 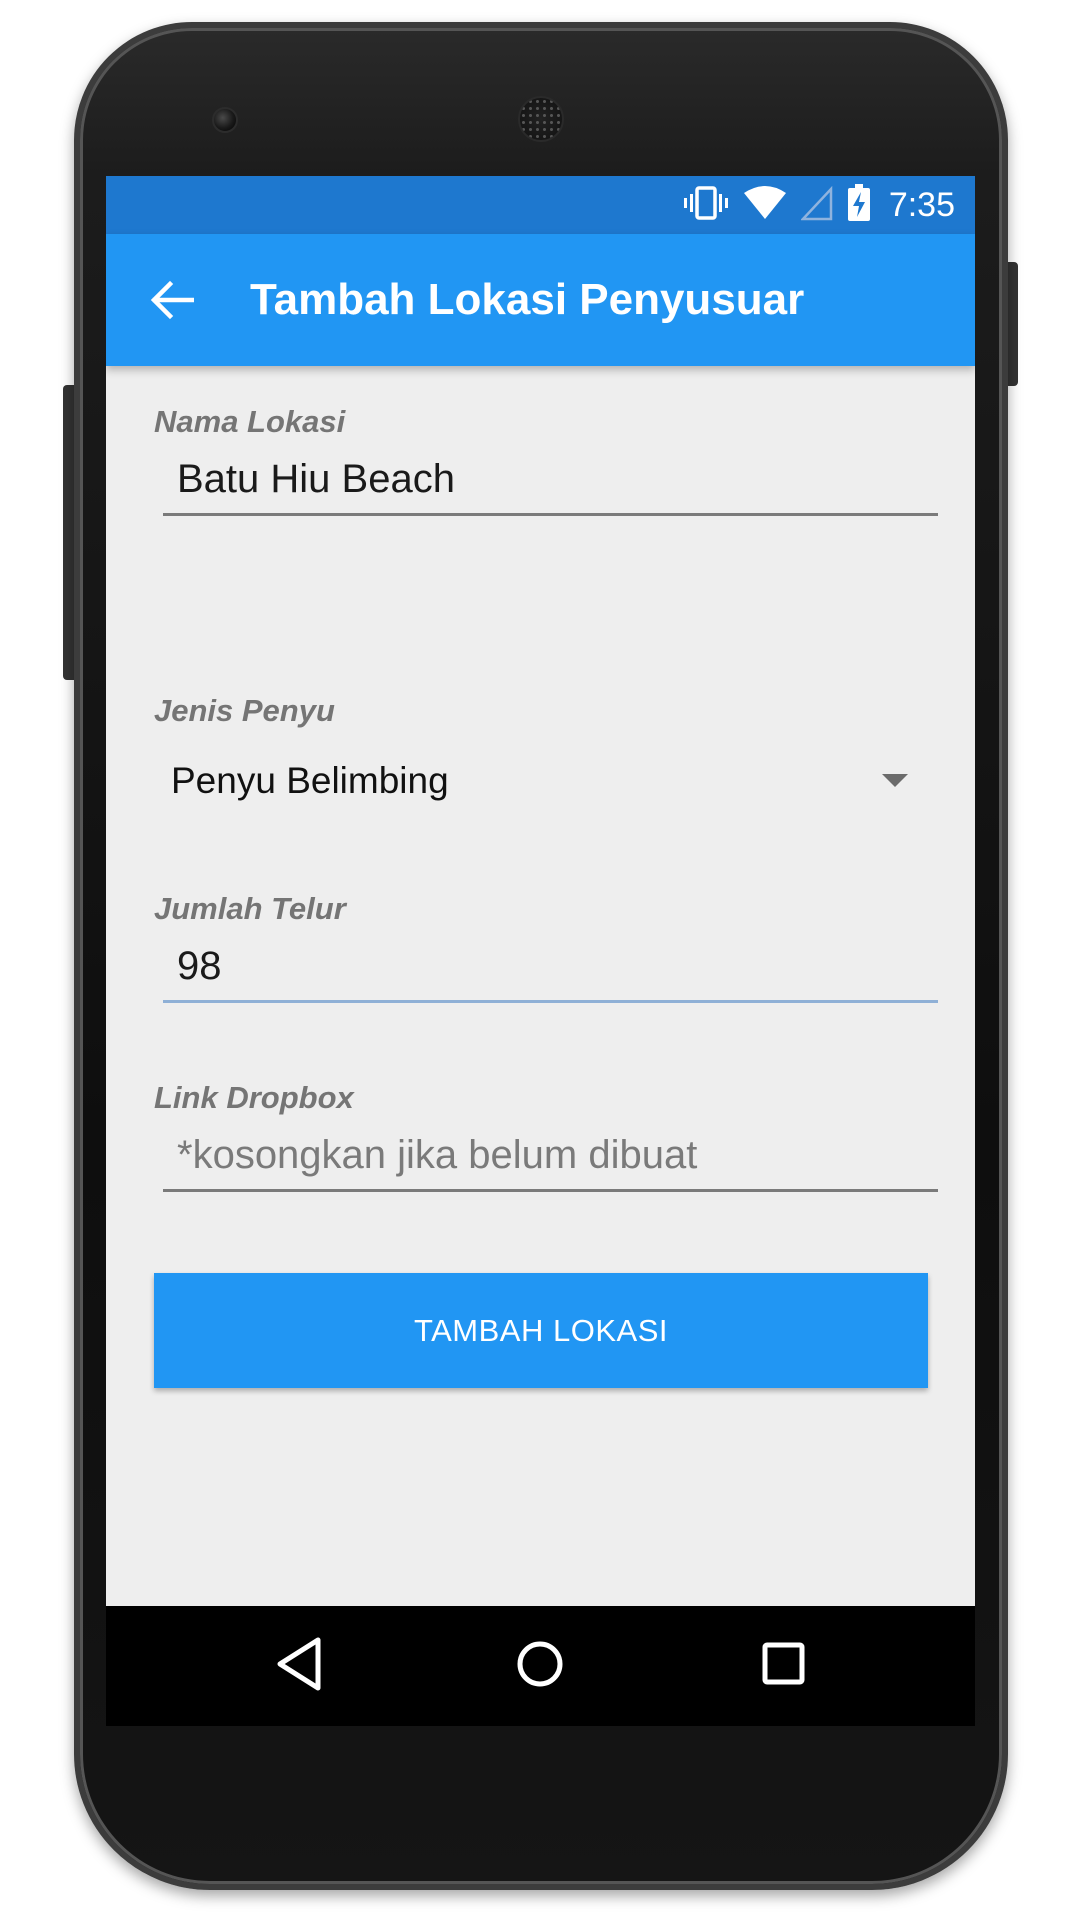 What do you see at coordinates (225, 120) in the screenshot?
I see `front-camera` at bounding box center [225, 120].